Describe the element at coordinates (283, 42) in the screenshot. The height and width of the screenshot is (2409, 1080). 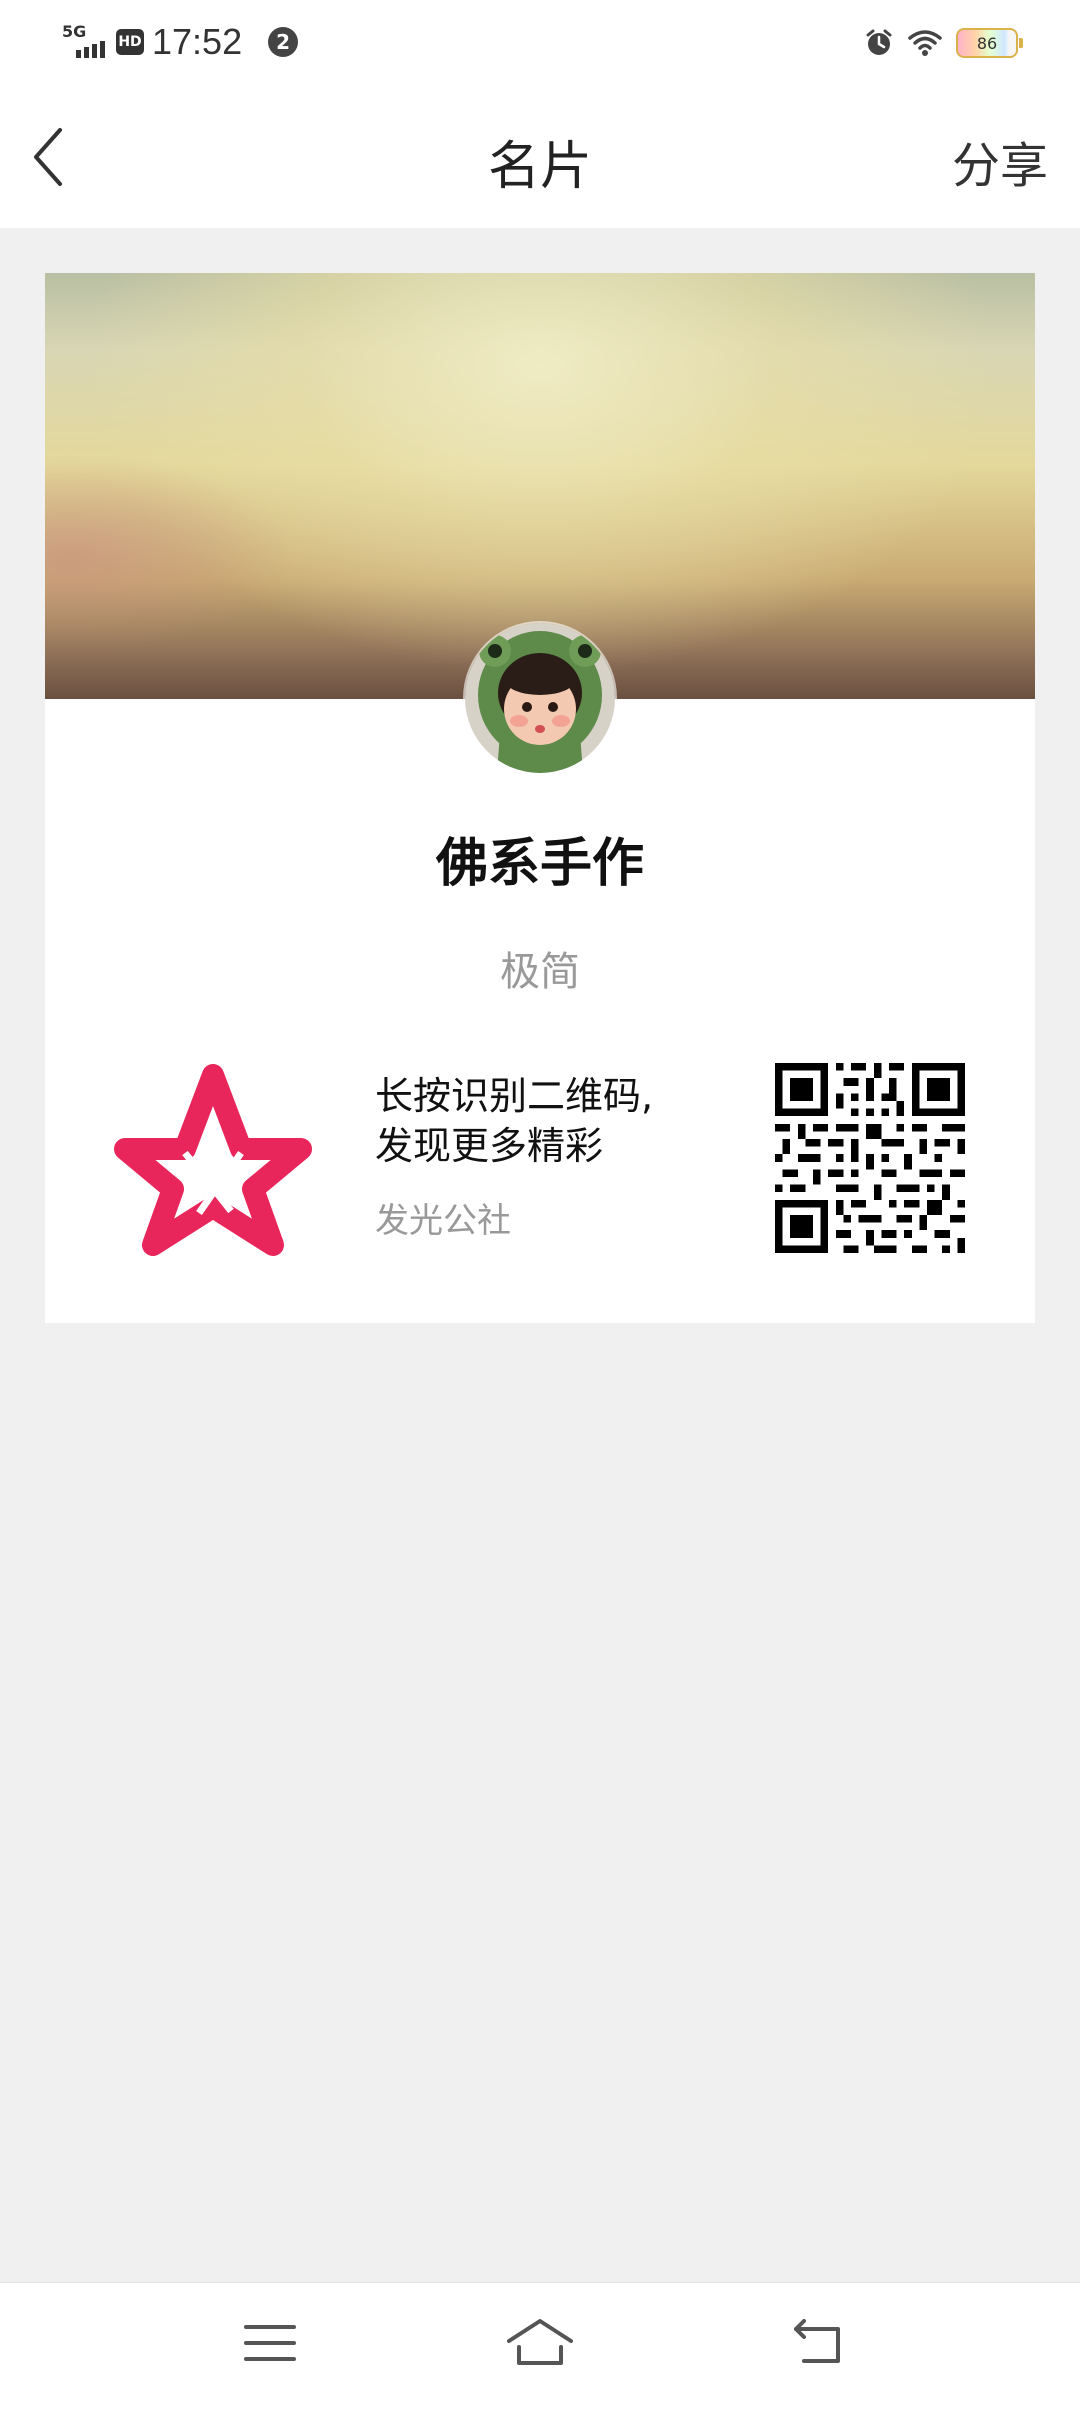
I see `notification-count-badge: 2` at that location.